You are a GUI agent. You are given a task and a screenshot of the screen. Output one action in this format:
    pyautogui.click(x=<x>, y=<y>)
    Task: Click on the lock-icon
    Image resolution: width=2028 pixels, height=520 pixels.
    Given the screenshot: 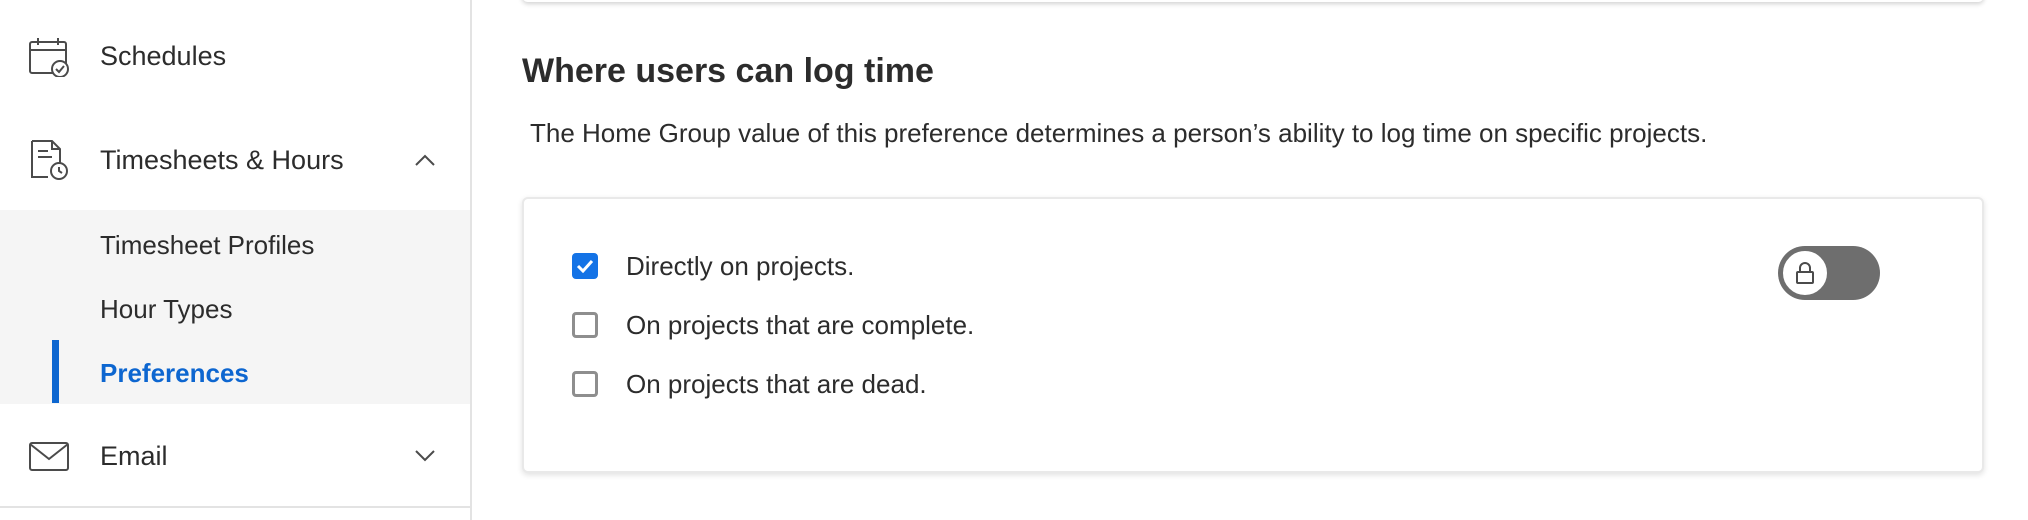 What is the action you would take?
    pyautogui.click(x=1805, y=273)
    